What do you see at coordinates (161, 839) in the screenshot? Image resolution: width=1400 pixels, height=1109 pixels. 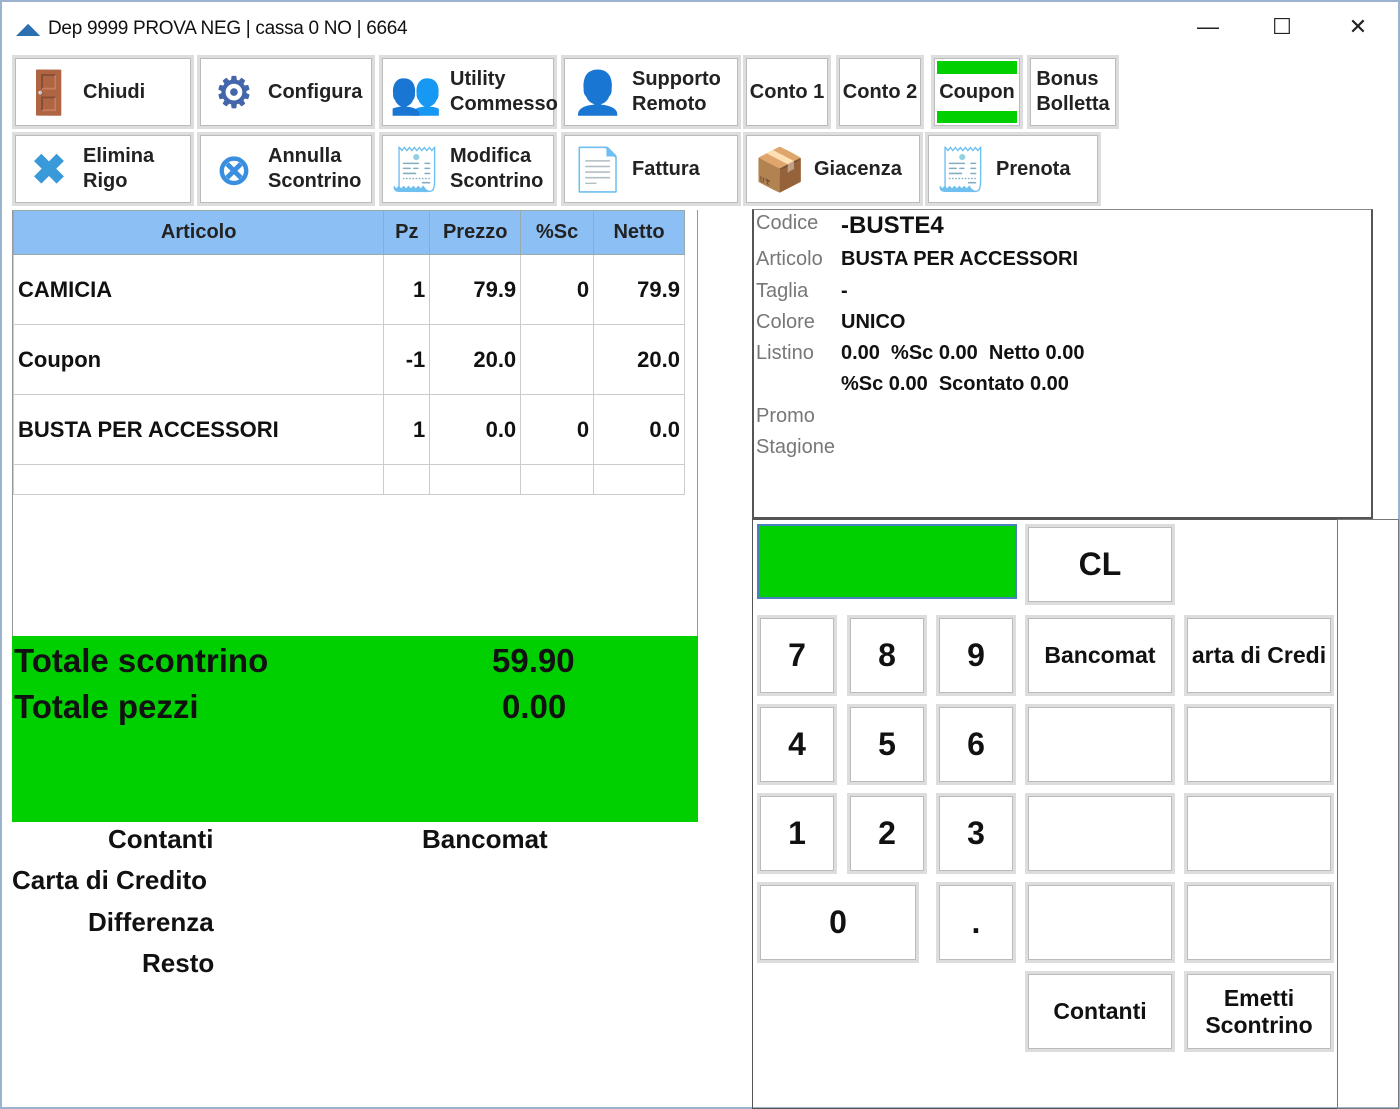 I see `contanti-label: Contanti` at bounding box center [161, 839].